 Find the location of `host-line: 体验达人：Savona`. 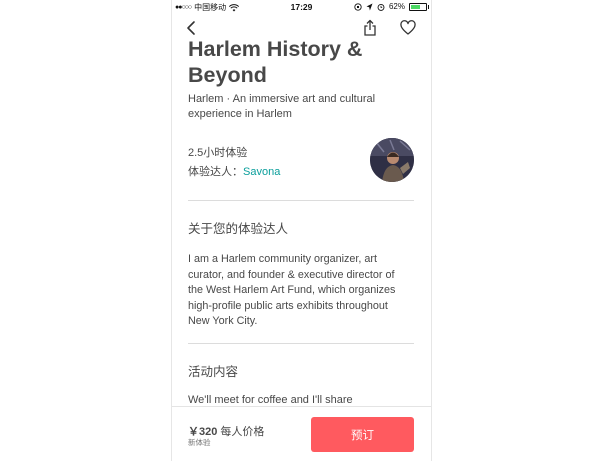

host-line: 体验达人：Savona is located at coordinates (234, 171).